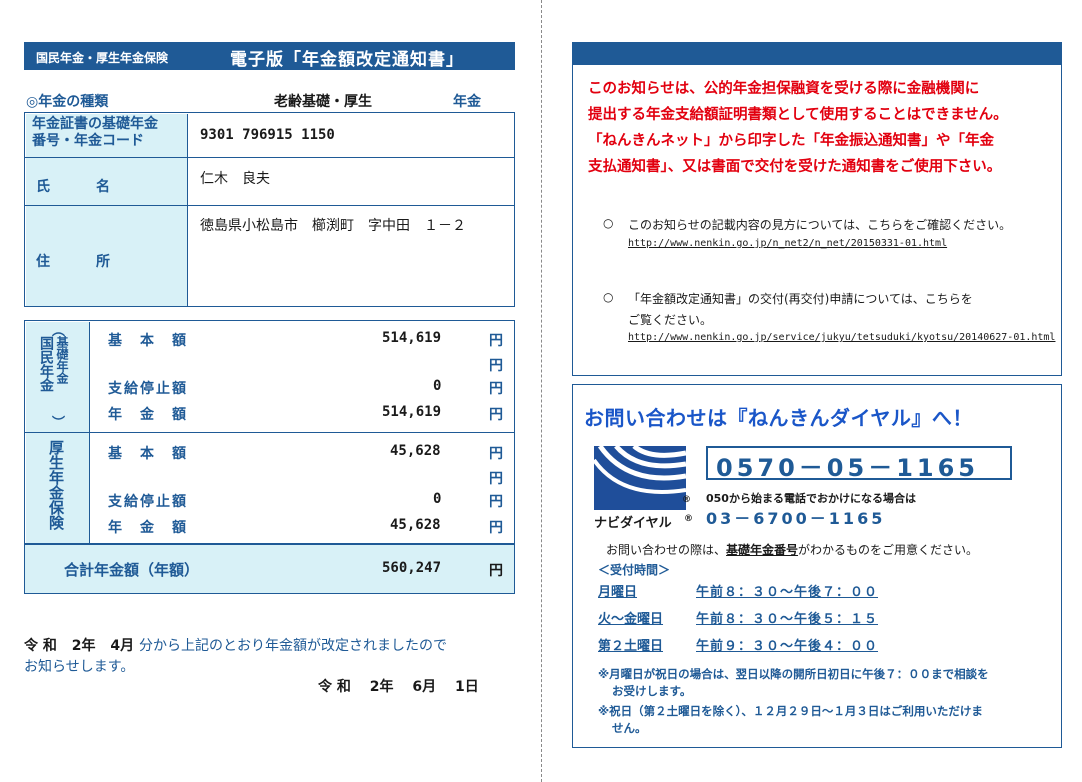 Image resolution: width=1082 pixels, height=782 pixels. What do you see at coordinates (629, 728) in the screenshot?
I see `note-line: せん。` at bounding box center [629, 728].